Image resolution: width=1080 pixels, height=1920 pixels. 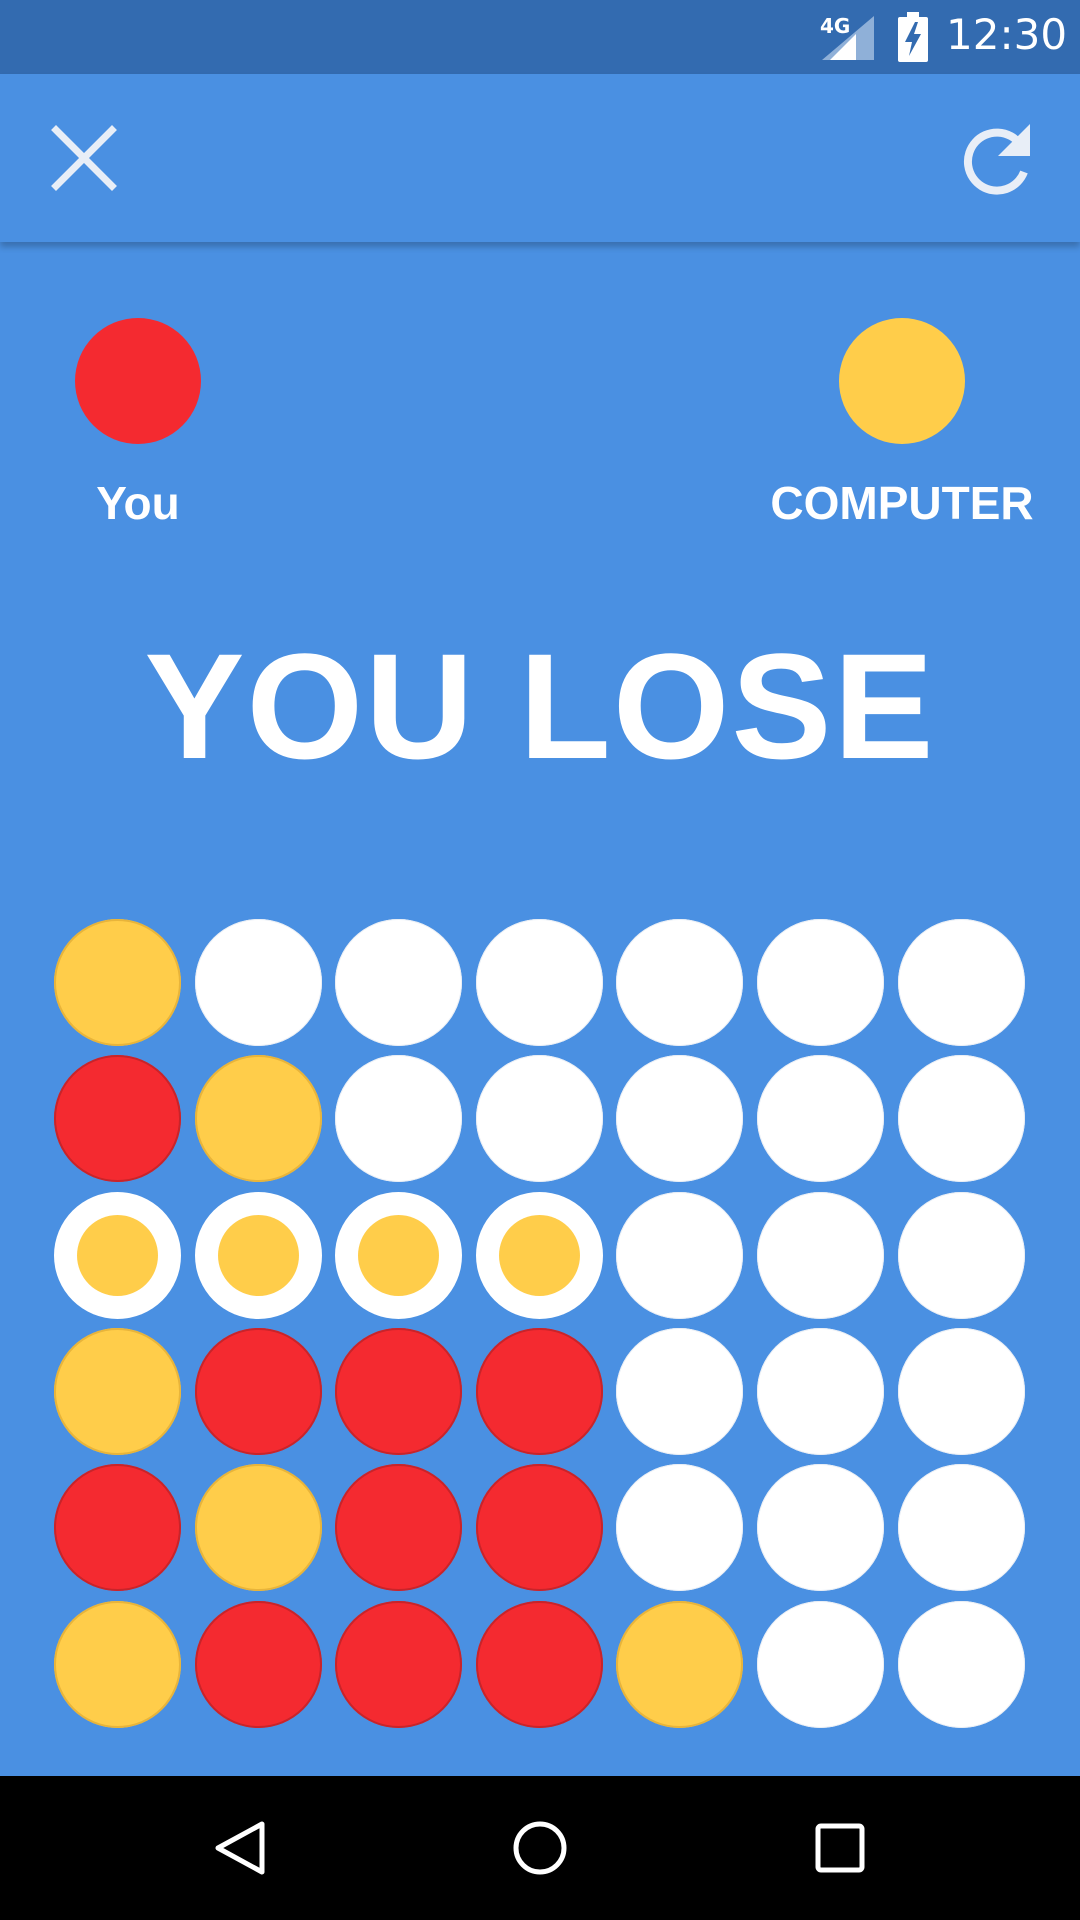 What do you see at coordinates (679, 1391) in the screenshot?
I see `board-cell-r4-c5` at bounding box center [679, 1391].